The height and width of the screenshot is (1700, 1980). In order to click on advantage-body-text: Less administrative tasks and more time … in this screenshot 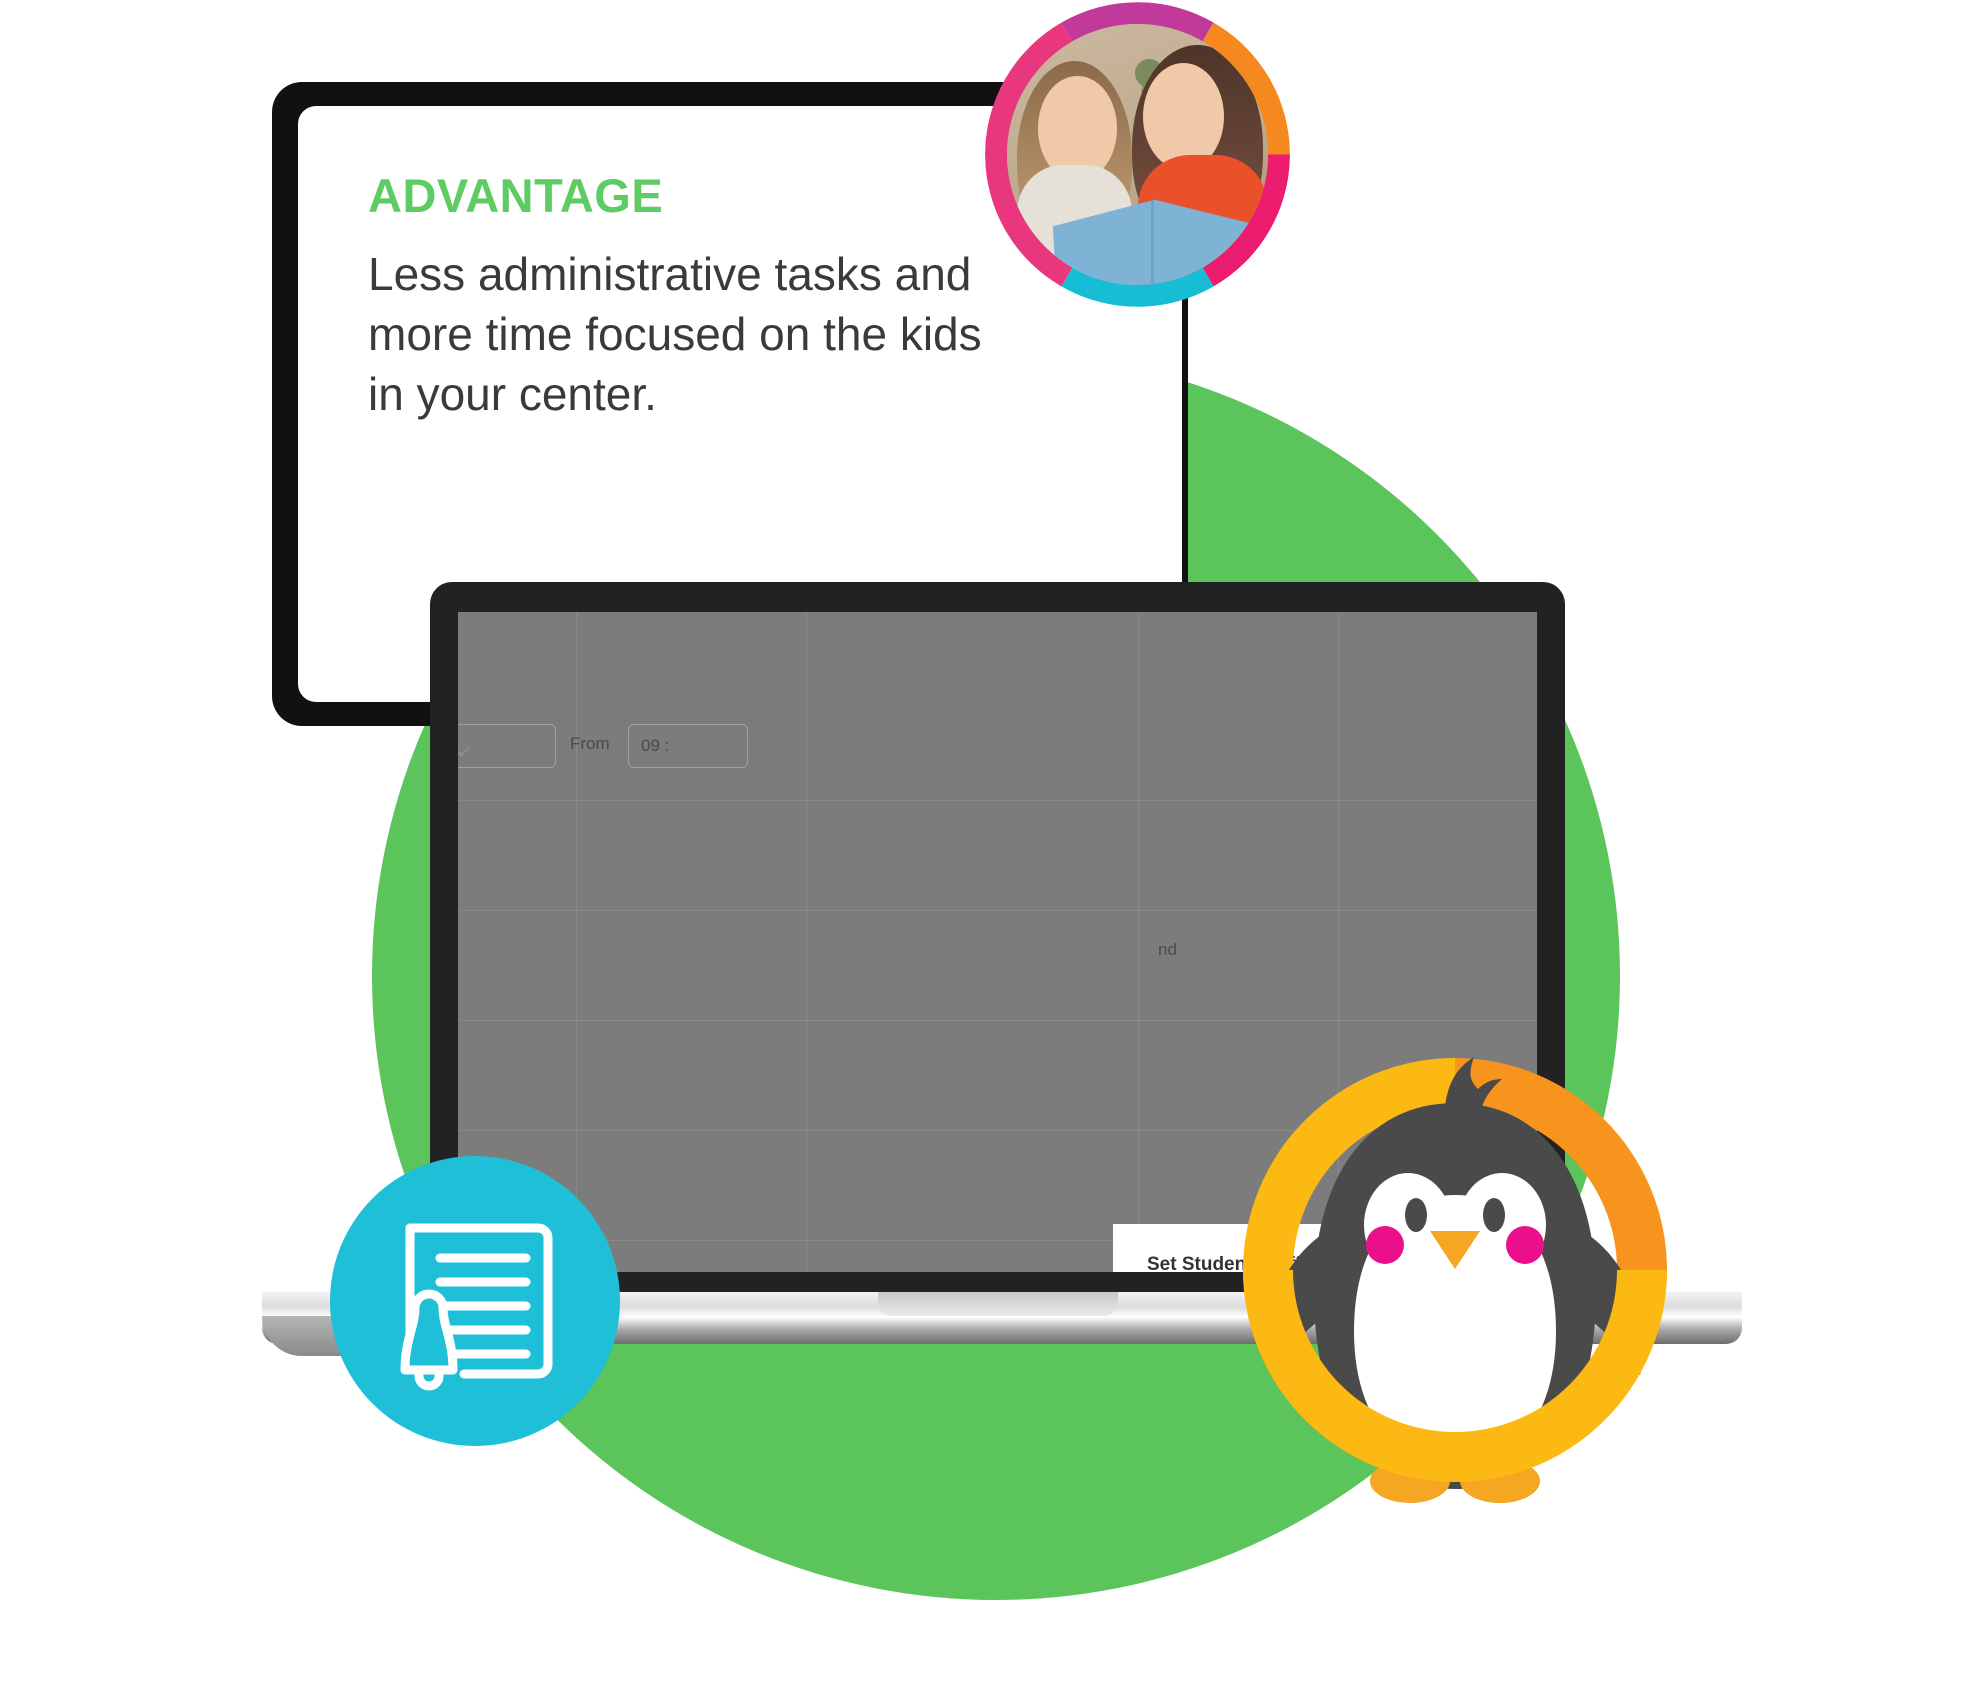, I will do `click(675, 334)`.